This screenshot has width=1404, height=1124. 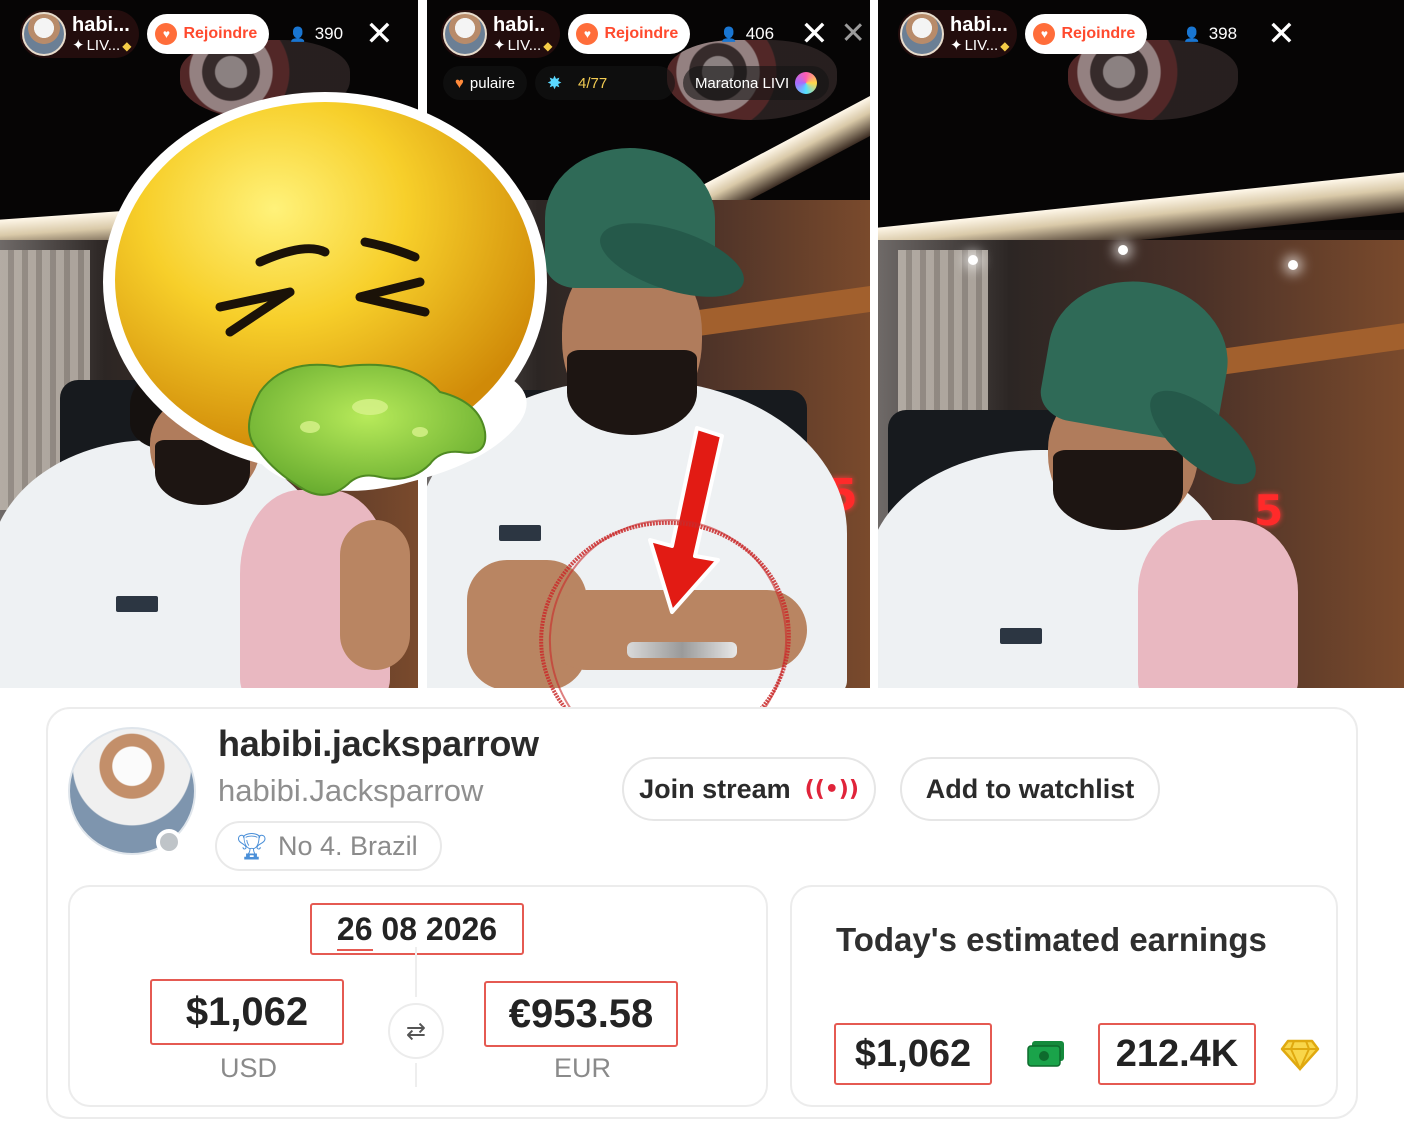 What do you see at coordinates (378, 743) in the screenshot?
I see `profile-username: habibi.jacksparrow` at bounding box center [378, 743].